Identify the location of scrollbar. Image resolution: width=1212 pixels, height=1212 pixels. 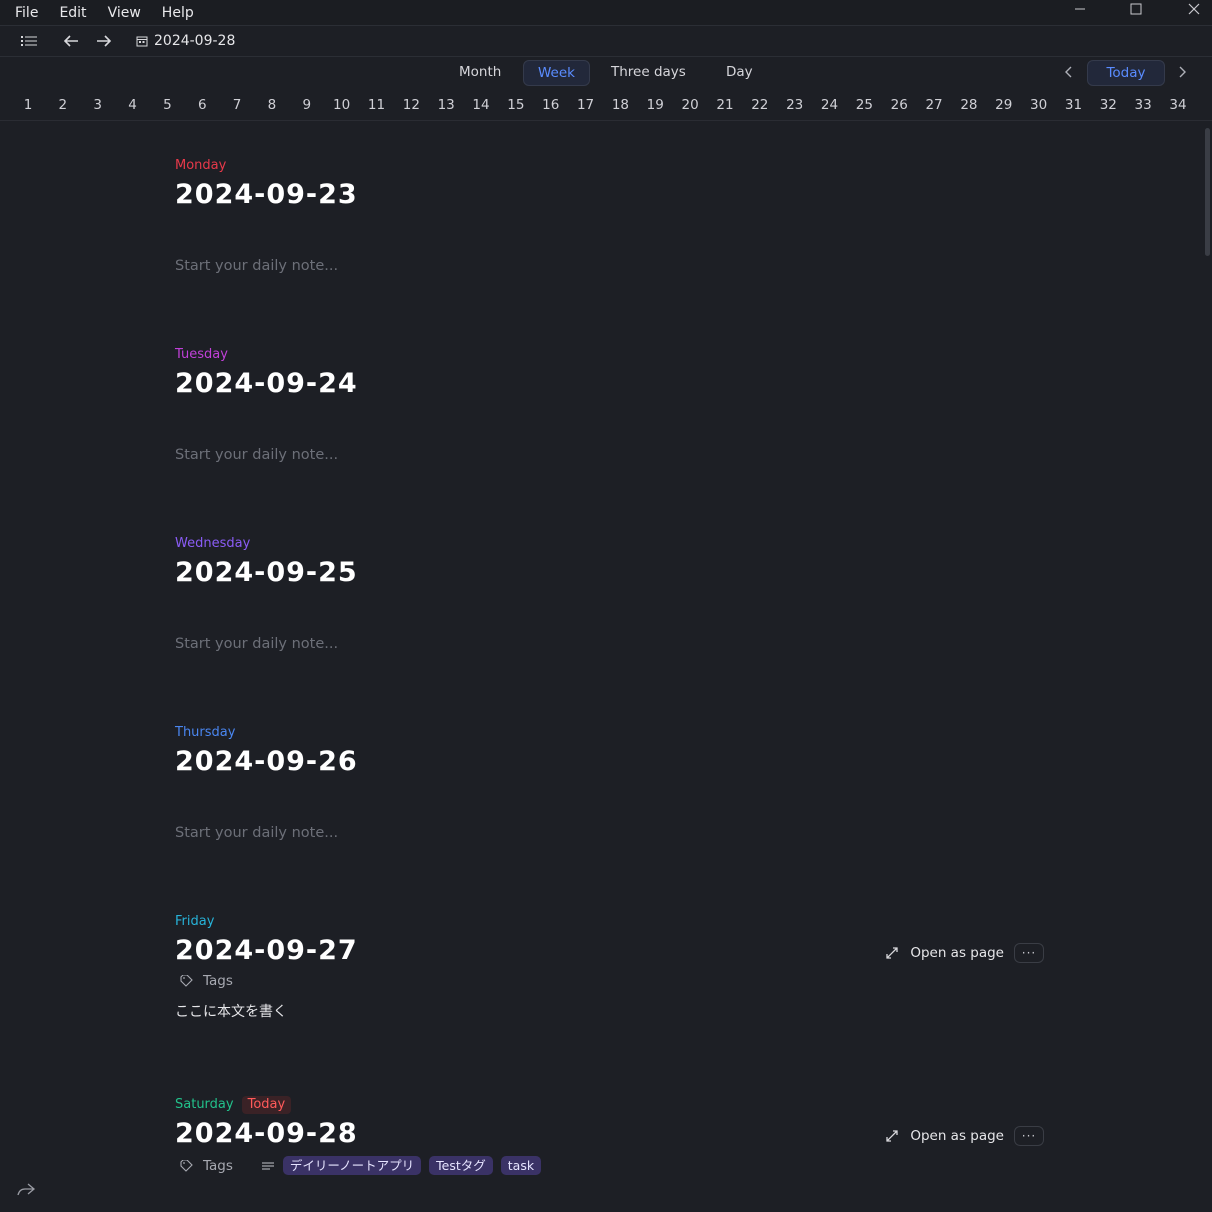
(1207, 192).